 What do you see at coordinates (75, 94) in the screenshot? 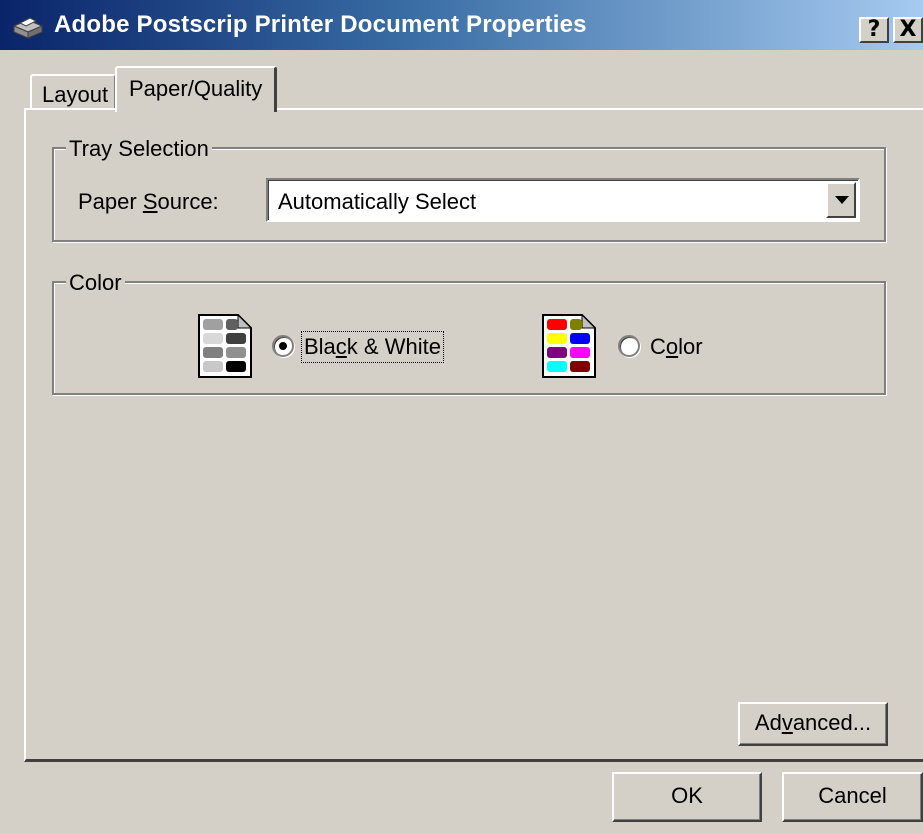
I see `tab-layout-label: Layout` at bounding box center [75, 94].